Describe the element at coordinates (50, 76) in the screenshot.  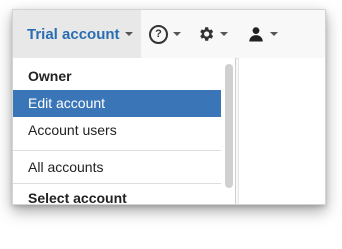
I see `menu-header-owner: Owner` at that location.